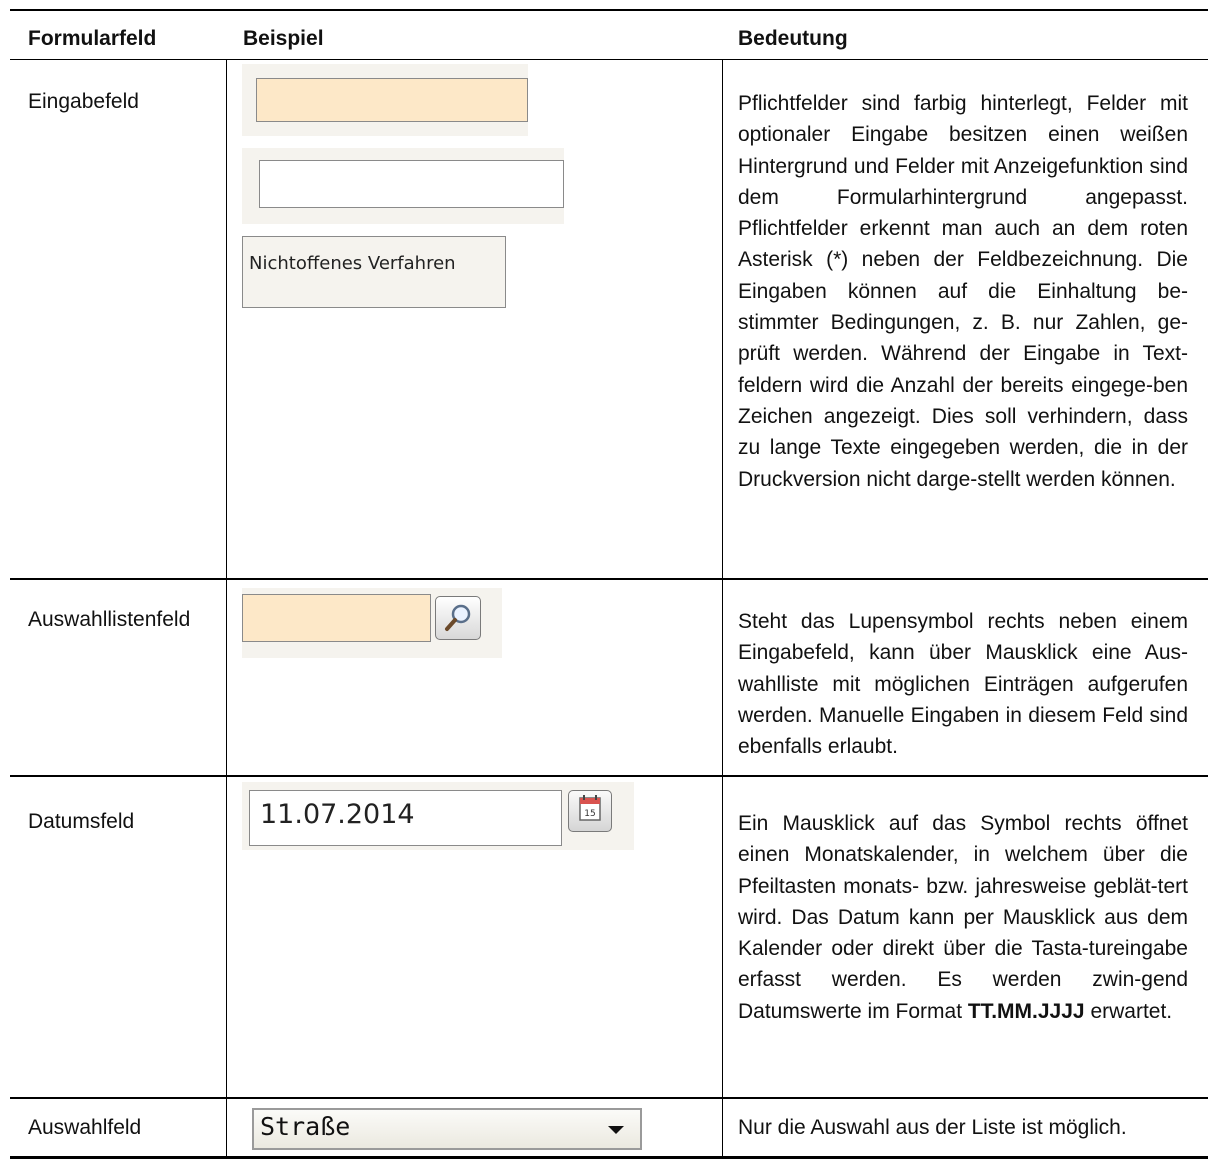 The width and height of the screenshot is (1208, 1160). What do you see at coordinates (81, 821) in the screenshot?
I see `field-name-datumsfeld: Datumsfeld` at bounding box center [81, 821].